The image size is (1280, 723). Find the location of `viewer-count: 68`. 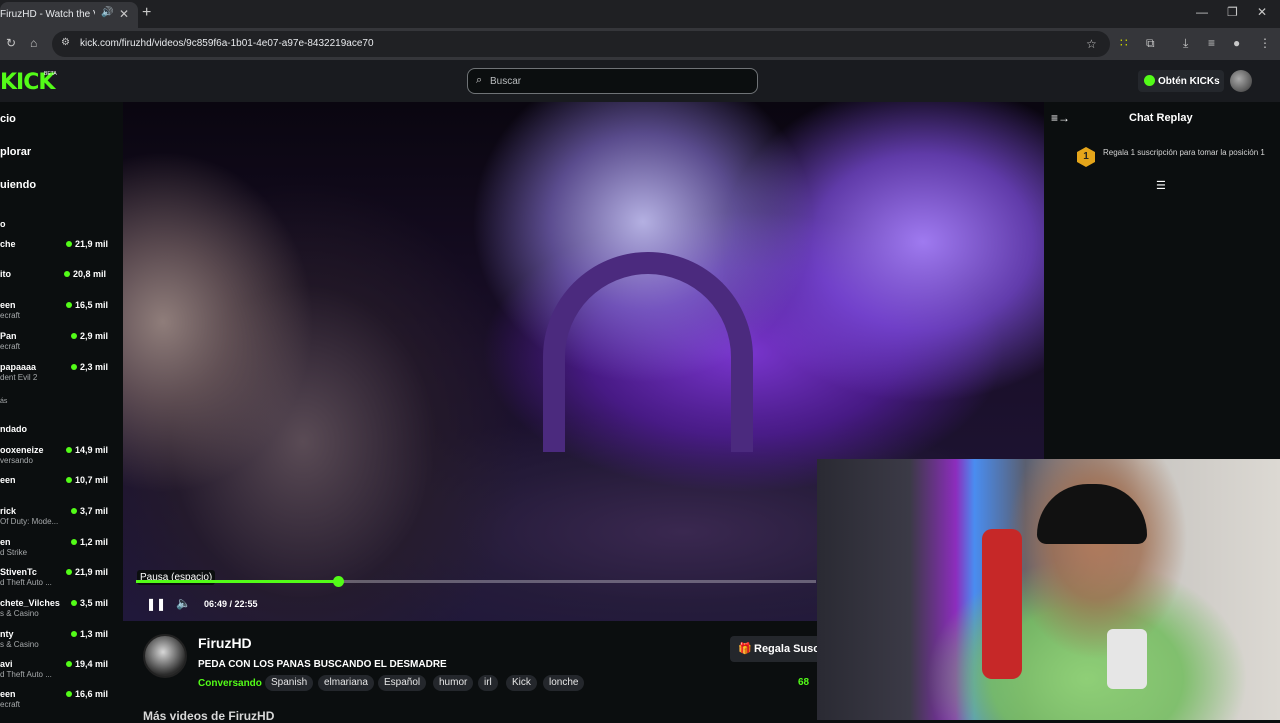

viewer-count: 68 is located at coordinates (804, 682).